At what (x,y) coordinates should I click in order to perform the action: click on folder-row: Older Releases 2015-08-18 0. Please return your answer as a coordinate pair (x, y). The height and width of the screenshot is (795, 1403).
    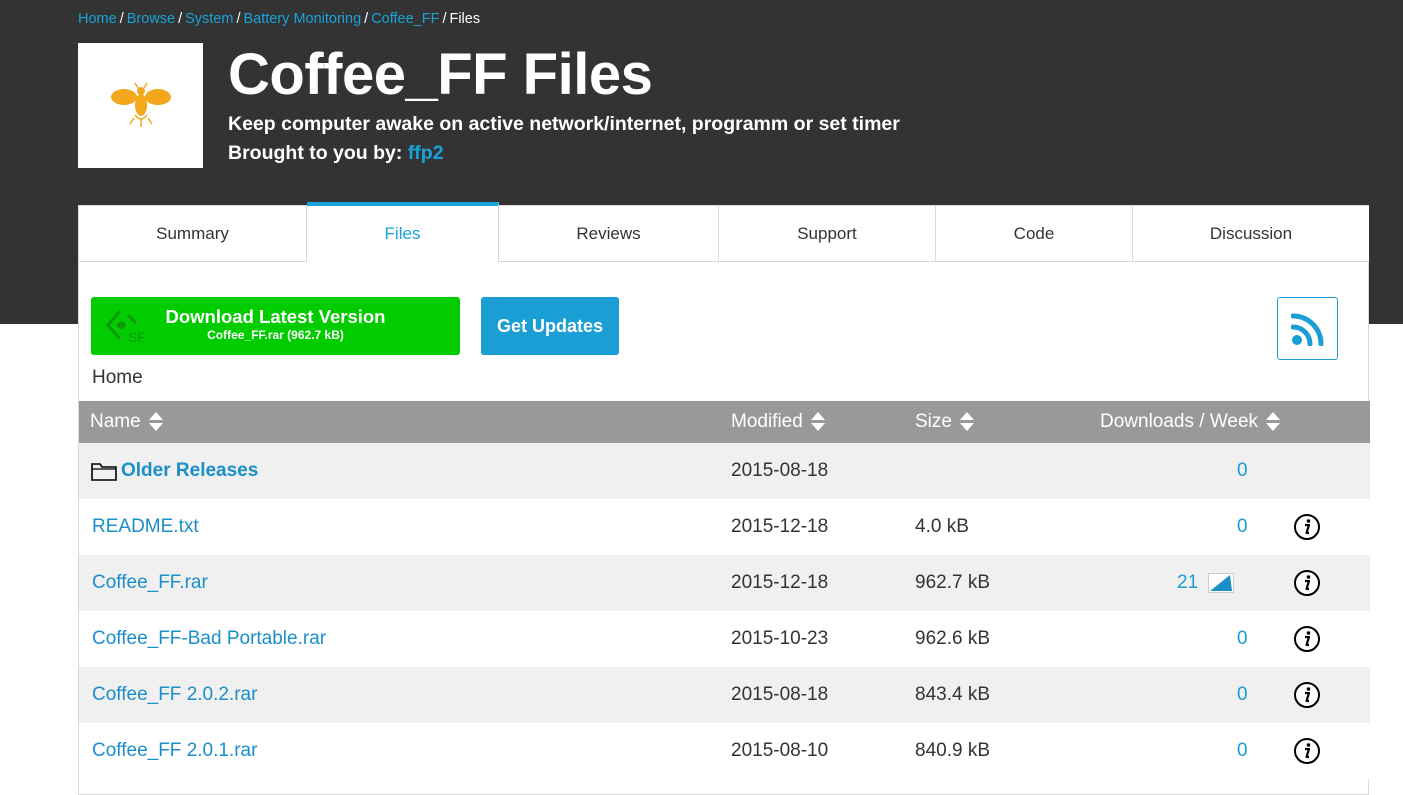
    Looking at the image, I should click on (724, 471).